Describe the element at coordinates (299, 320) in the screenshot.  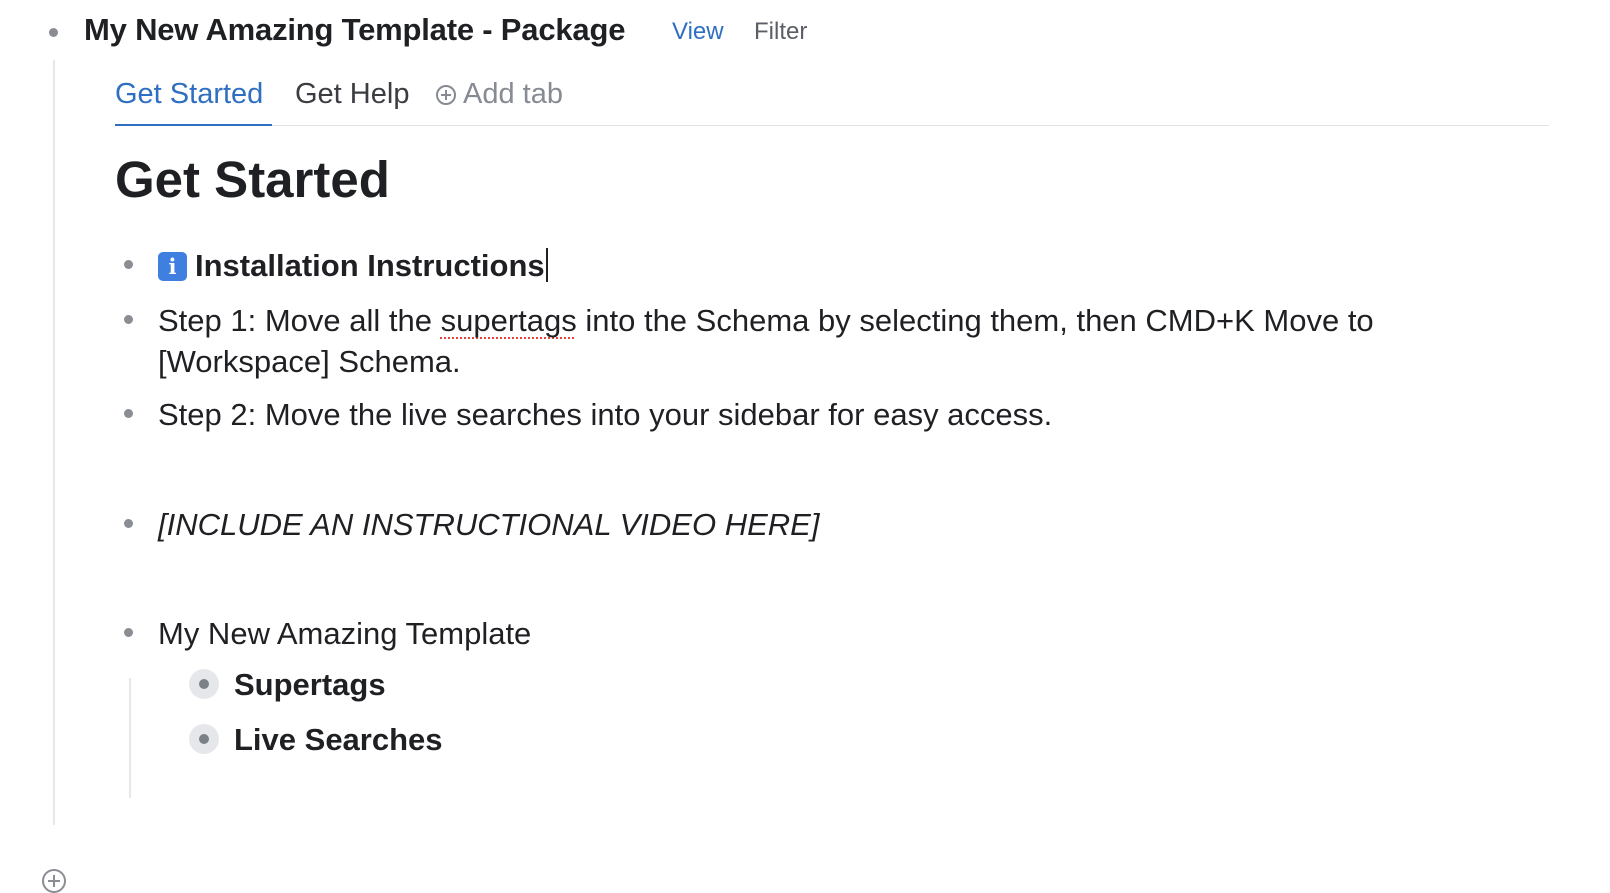
I see `step-1-text: Step 1: Move all the` at that location.